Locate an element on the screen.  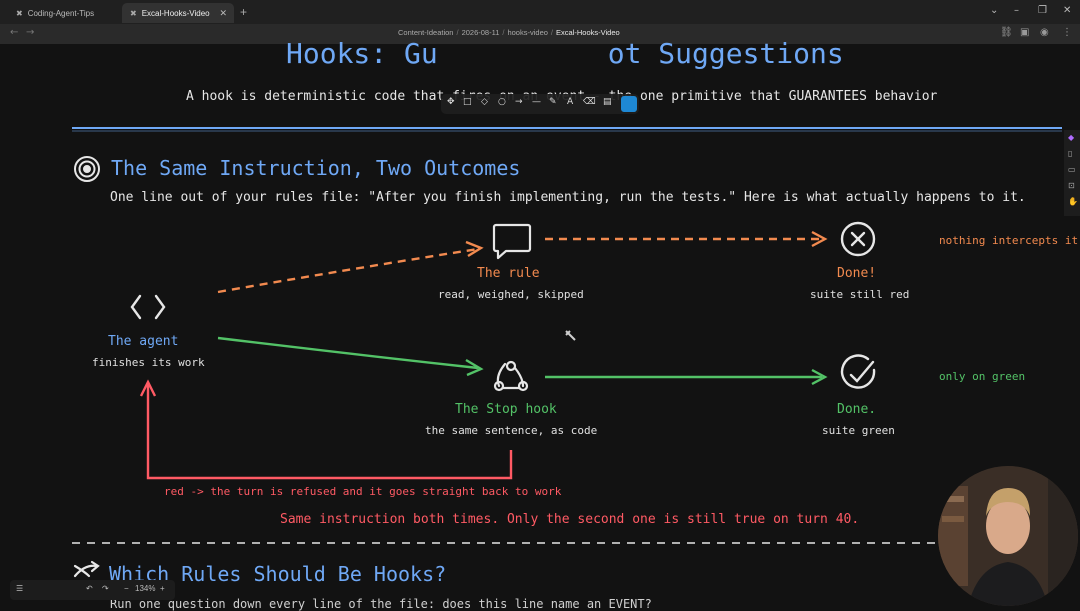
file-icon: ▯ is located at coordinates (1070, 153).